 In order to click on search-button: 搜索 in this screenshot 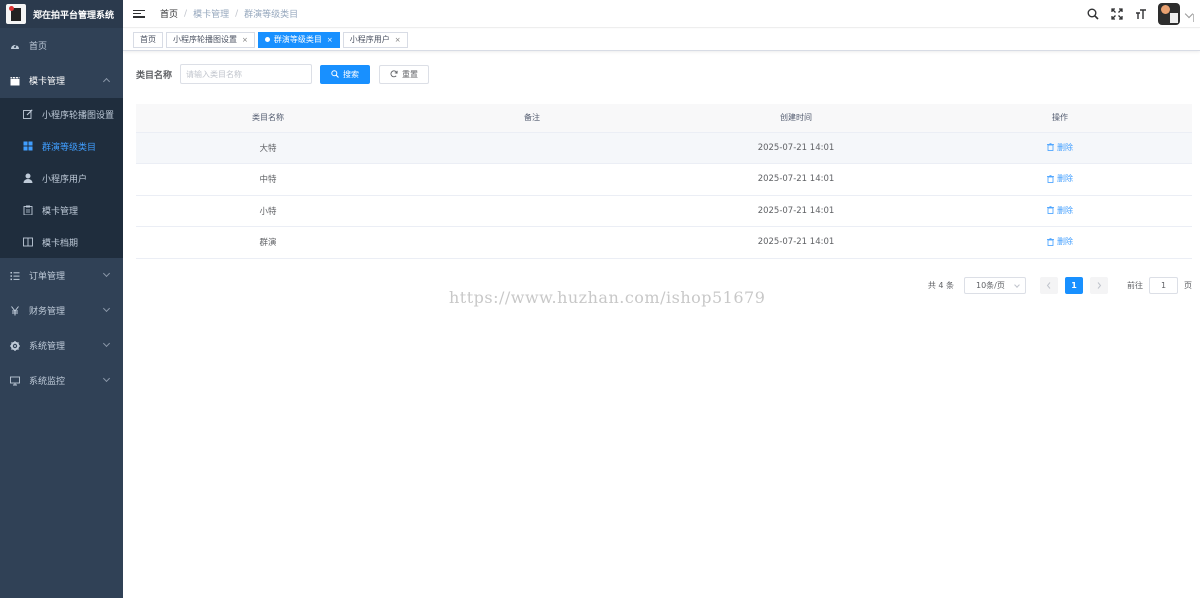, I will do `click(345, 74)`.